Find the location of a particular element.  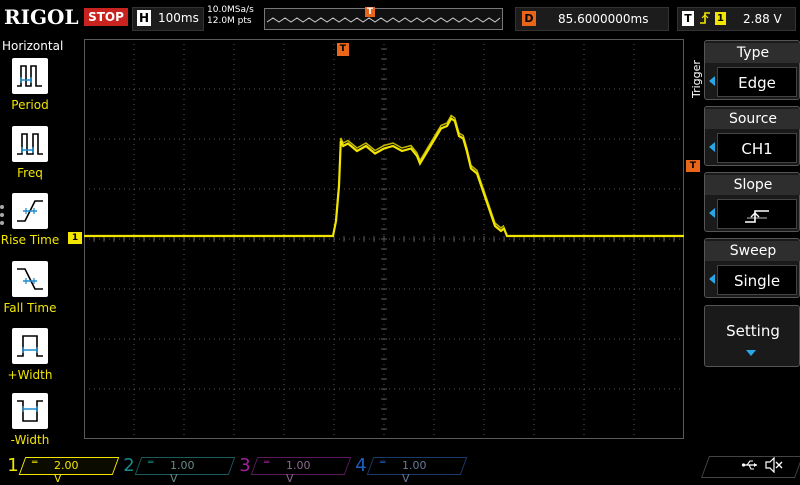

horizontal-timebase-box: H 100ms is located at coordinates (168, 19).